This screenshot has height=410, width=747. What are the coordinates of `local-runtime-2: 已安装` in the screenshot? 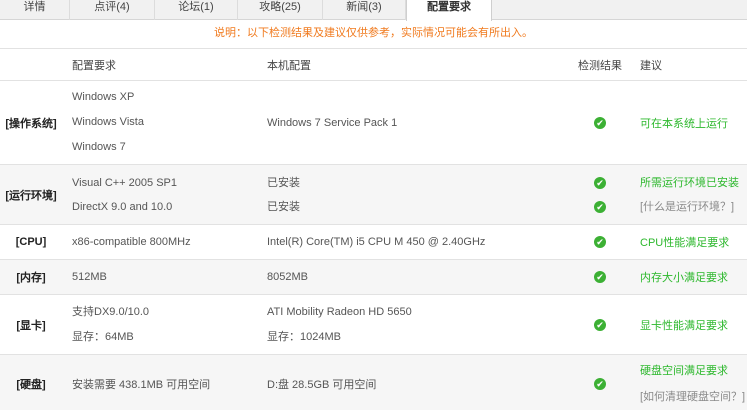 It's located at (283, 206).